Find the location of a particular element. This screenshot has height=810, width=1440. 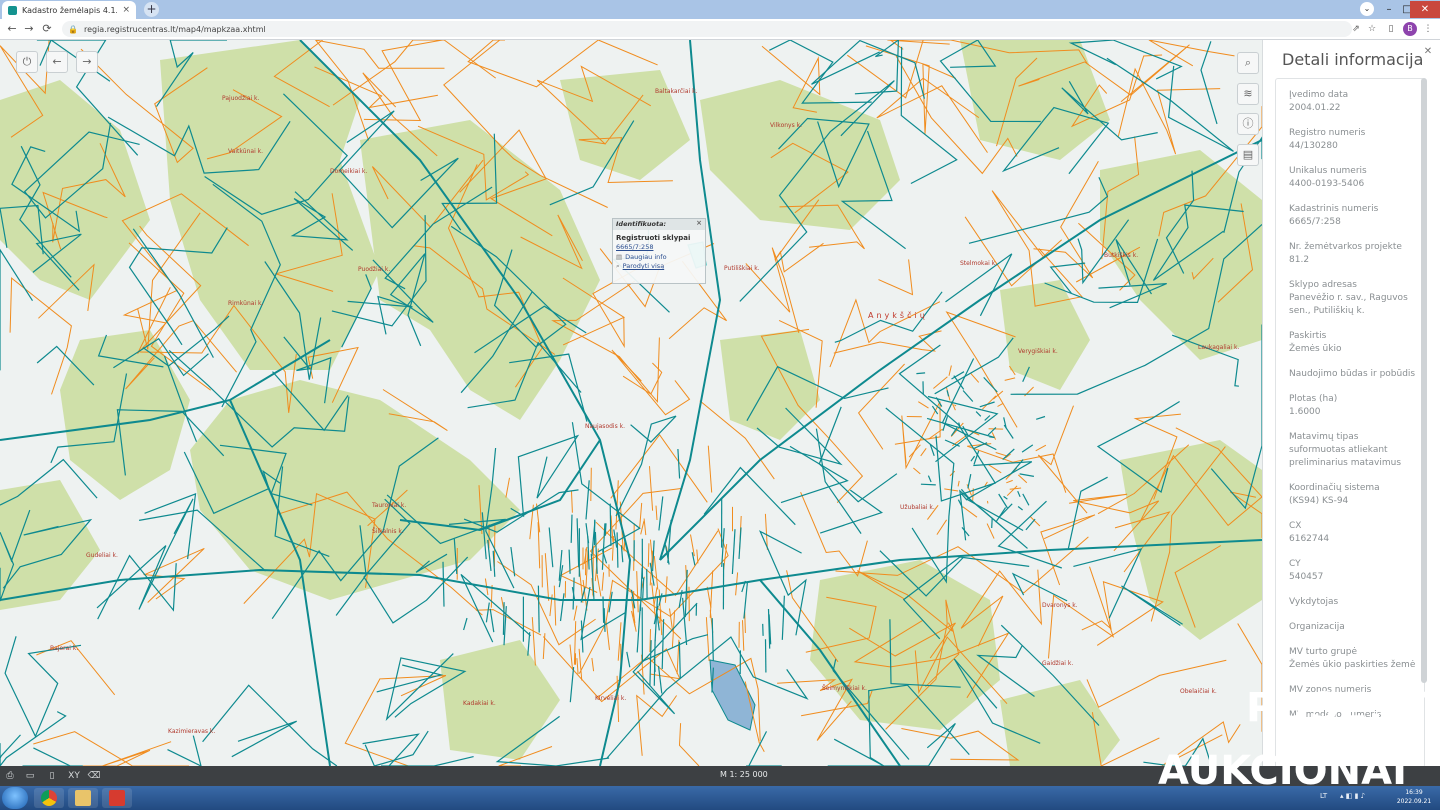

bookmark-star-icon: ☆ is located at coordinates (1372, 29).